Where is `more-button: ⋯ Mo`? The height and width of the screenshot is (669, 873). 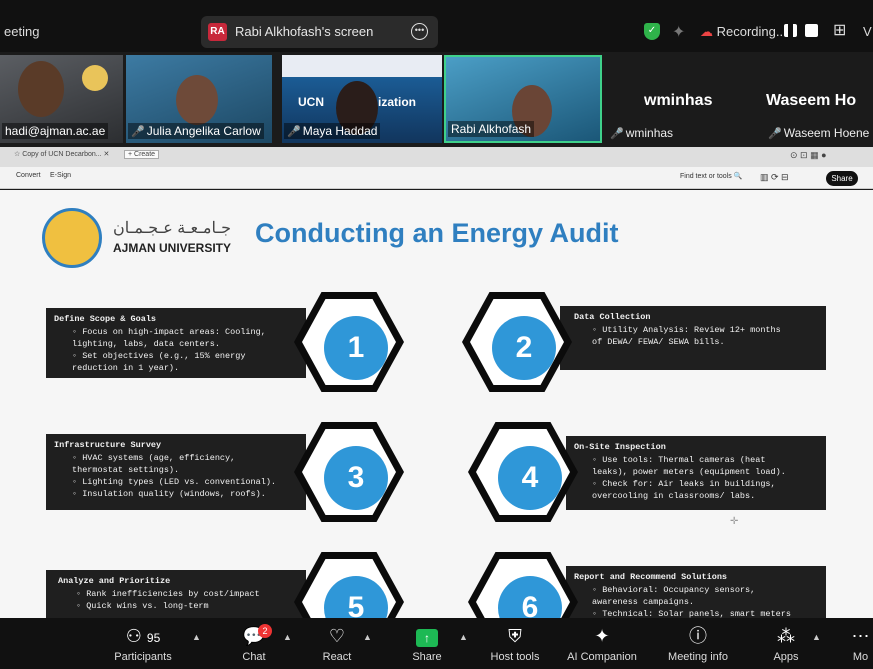 more-button: ⋯ Mo is located at coordinates (860, 643).